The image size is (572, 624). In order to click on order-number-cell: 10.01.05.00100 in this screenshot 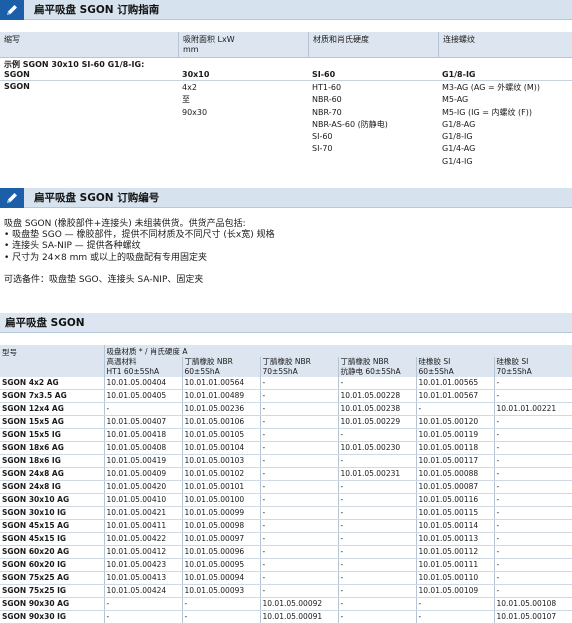, I will do `click(220, 500)`.